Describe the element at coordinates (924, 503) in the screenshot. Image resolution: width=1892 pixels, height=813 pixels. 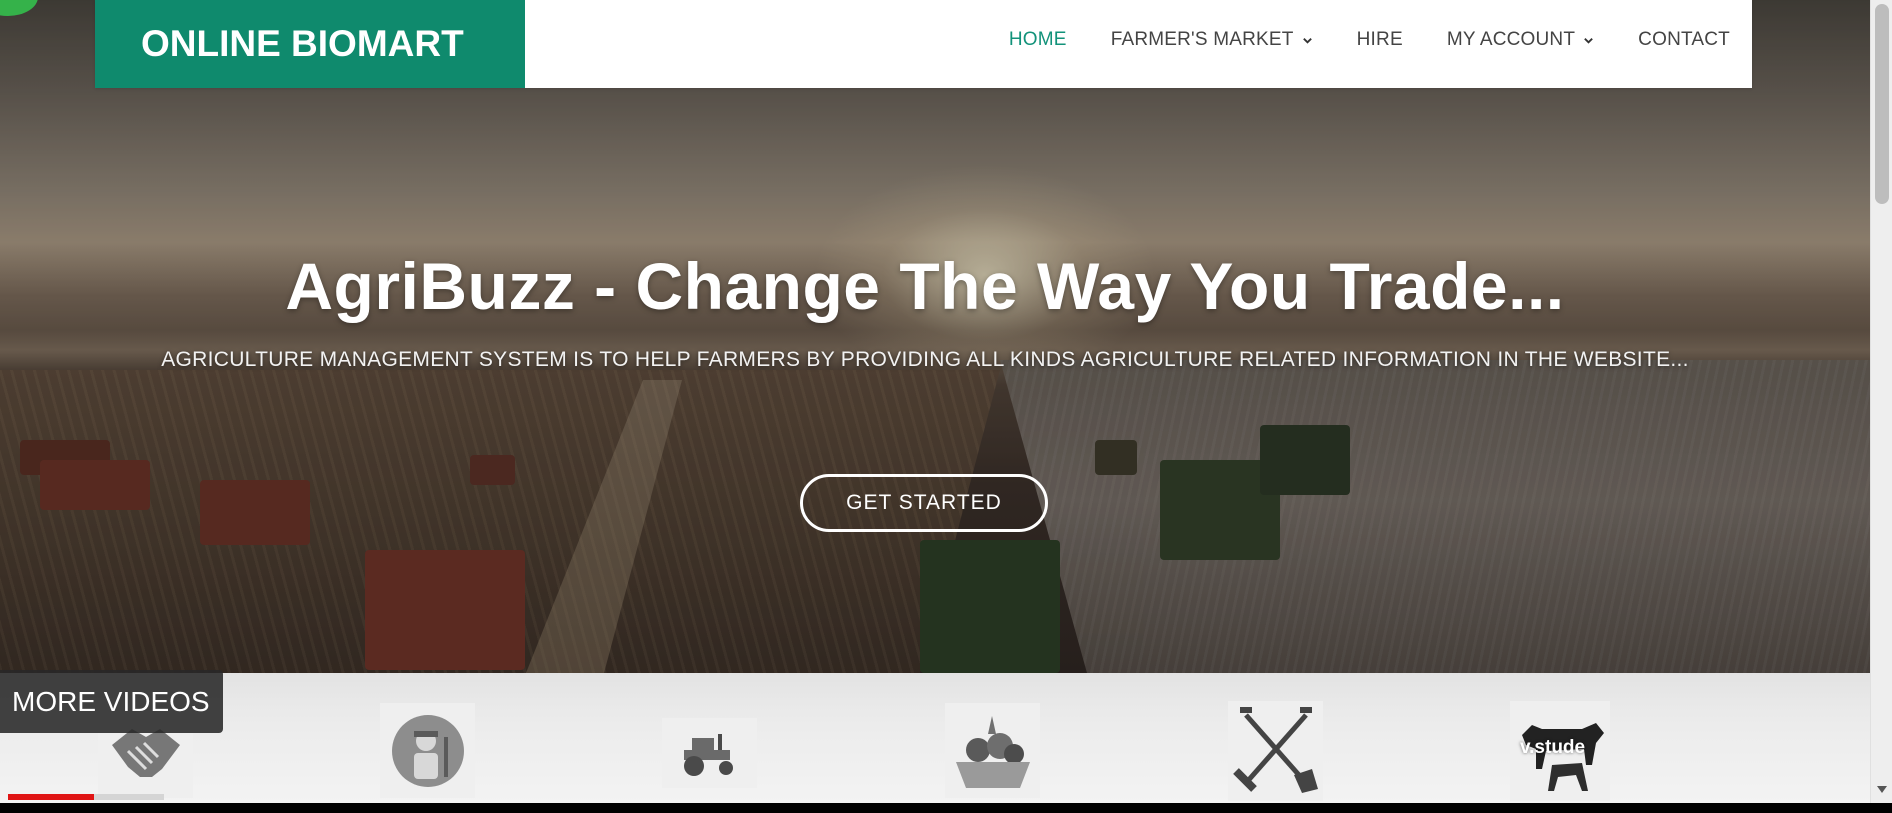
I see `get-started-button: GET STARTED` at that location.